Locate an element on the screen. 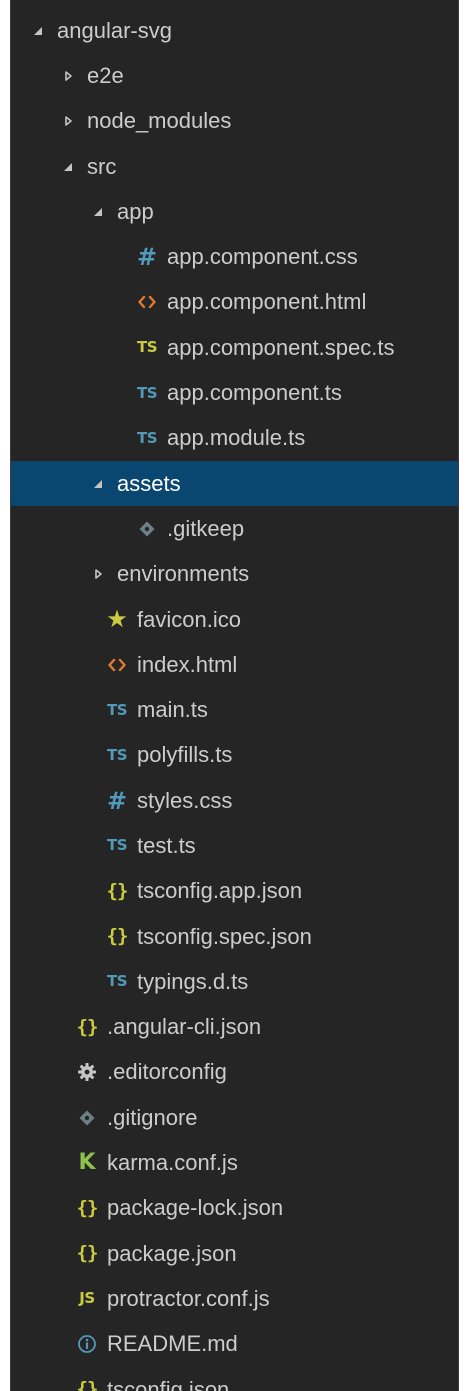  tree-file-readme-md: README.md is located at coordinates (234, 1344).